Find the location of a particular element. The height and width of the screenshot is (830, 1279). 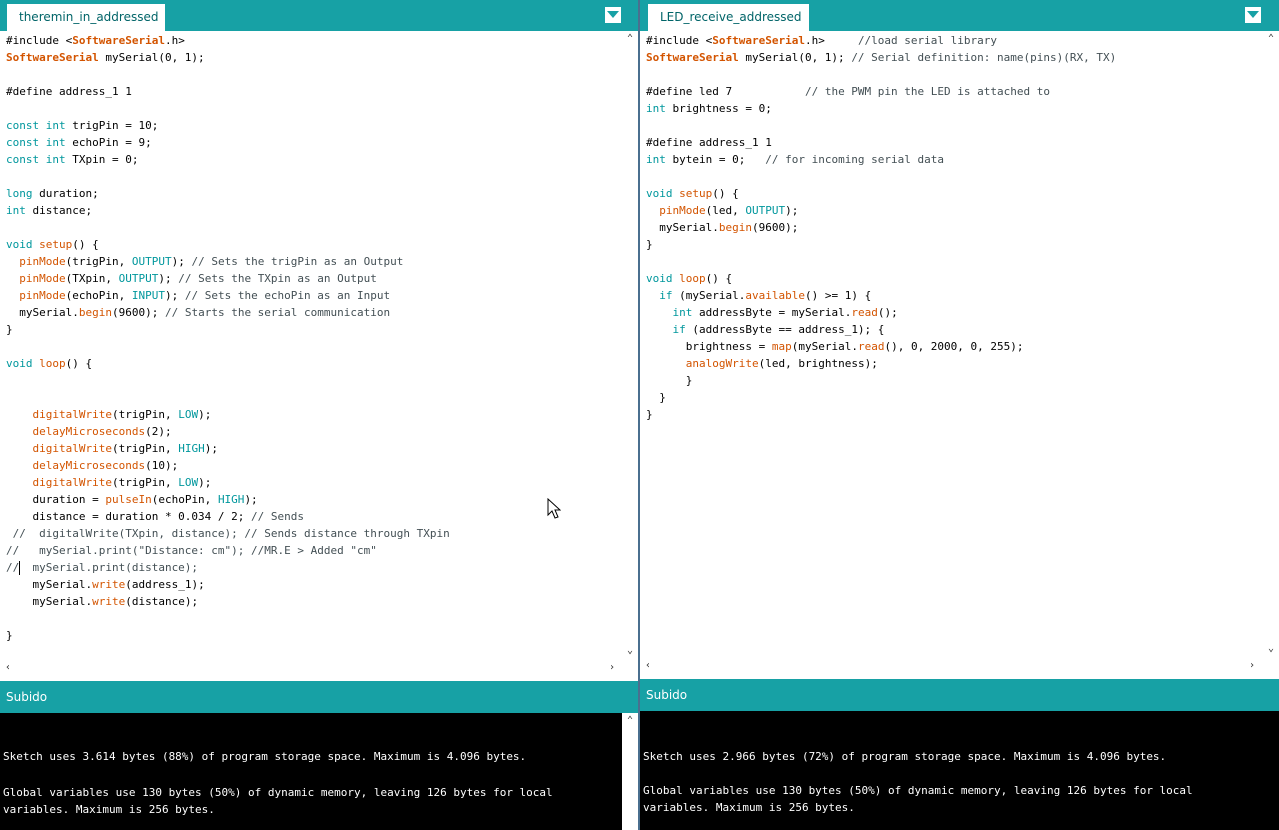

code-token: (TXpin, is located at coordinates (92, 278).